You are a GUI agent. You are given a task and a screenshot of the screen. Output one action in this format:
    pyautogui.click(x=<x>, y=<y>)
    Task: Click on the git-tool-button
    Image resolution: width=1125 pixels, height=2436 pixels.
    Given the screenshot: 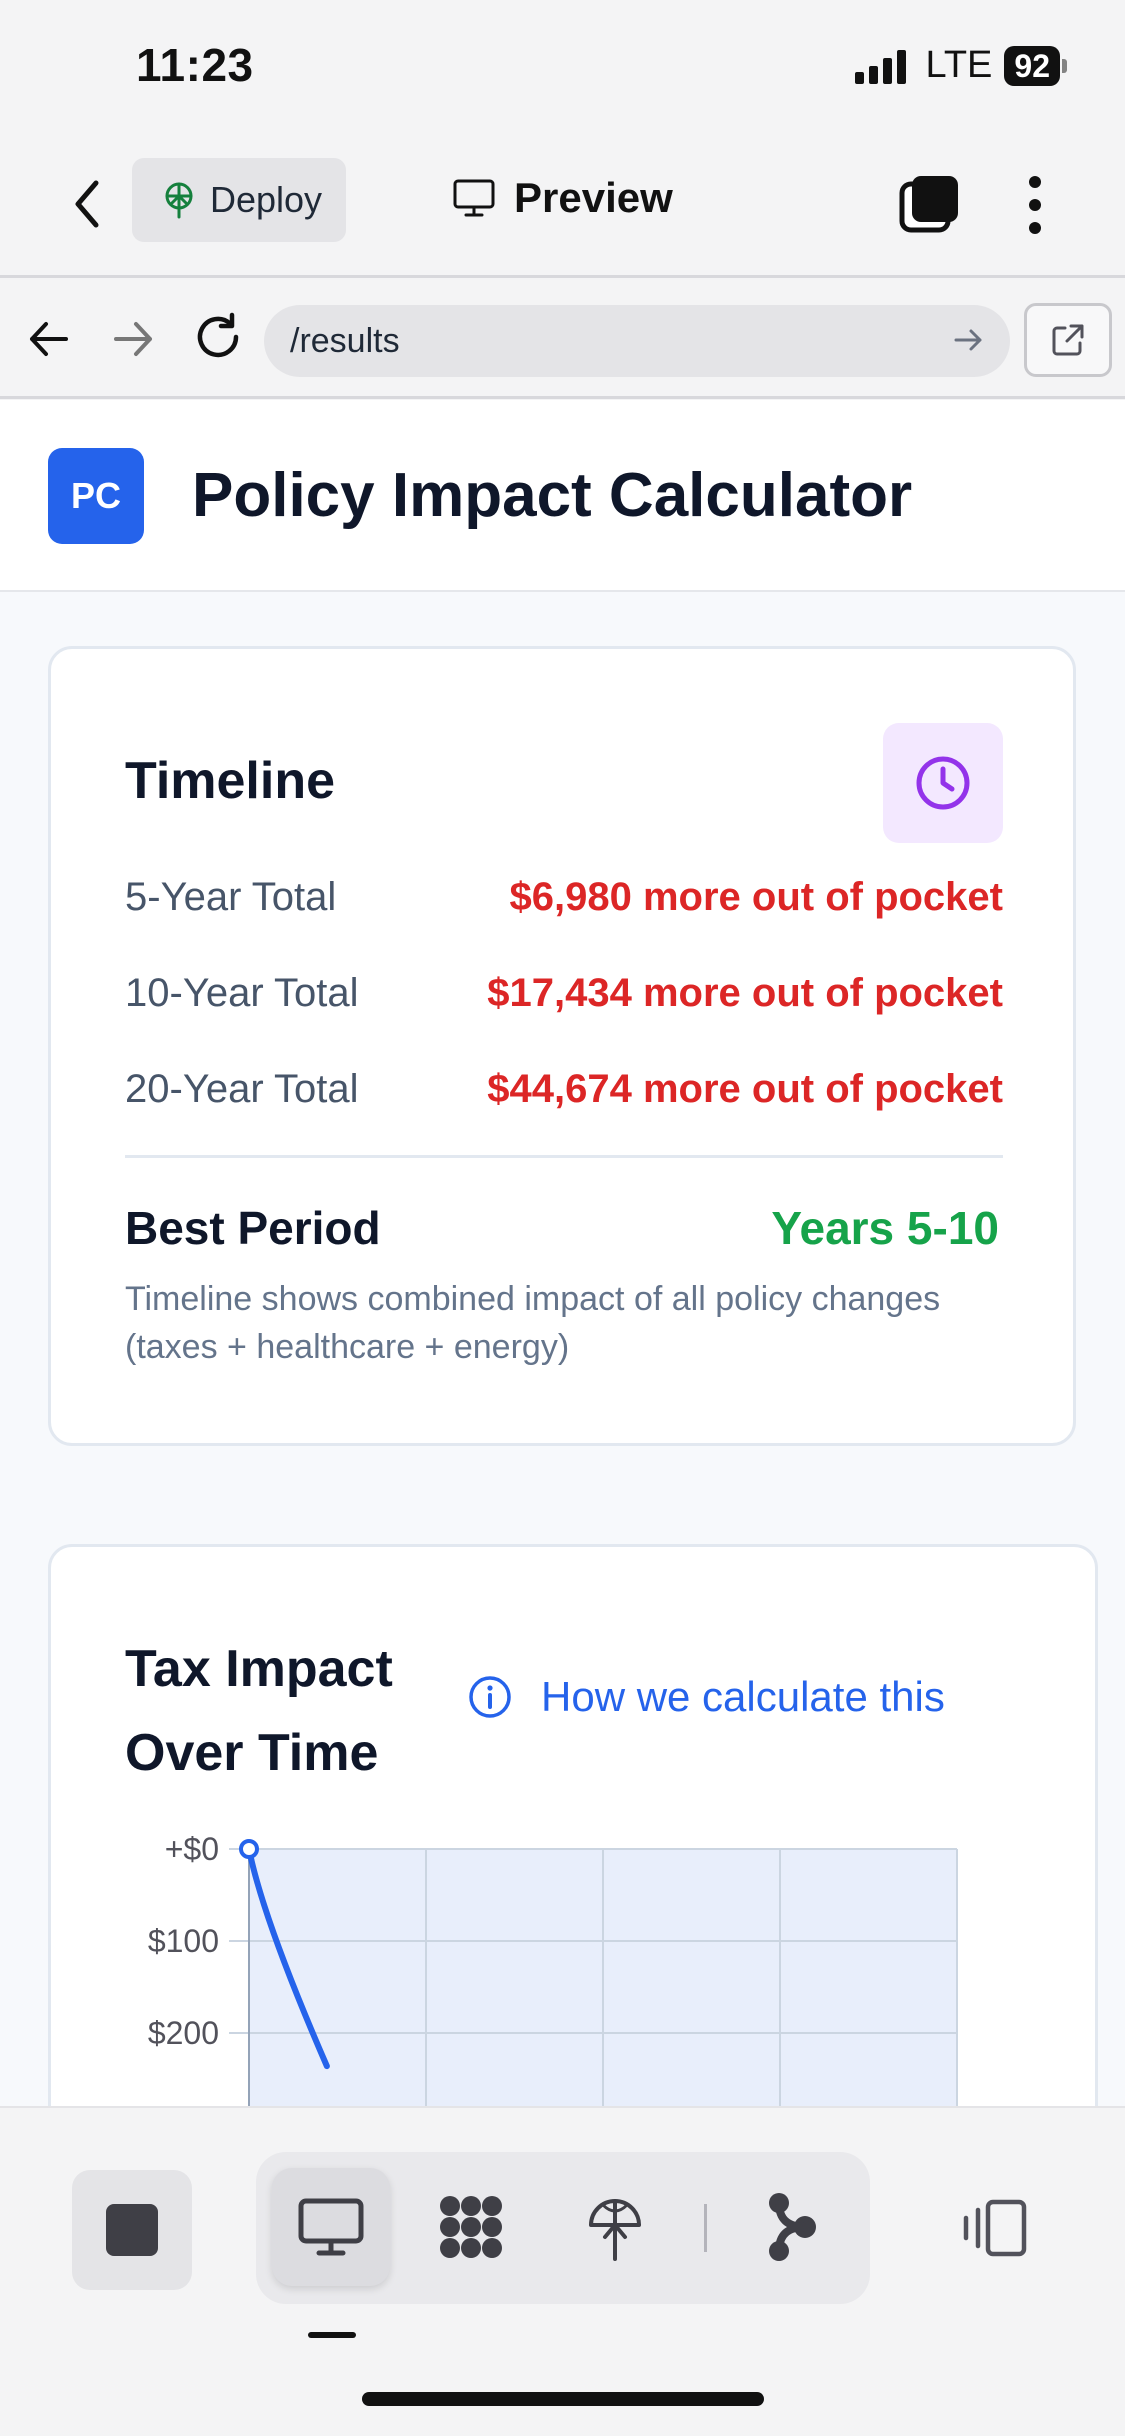 What is the action you would take?
    pyautogui.click(x=791, y=2227)
    